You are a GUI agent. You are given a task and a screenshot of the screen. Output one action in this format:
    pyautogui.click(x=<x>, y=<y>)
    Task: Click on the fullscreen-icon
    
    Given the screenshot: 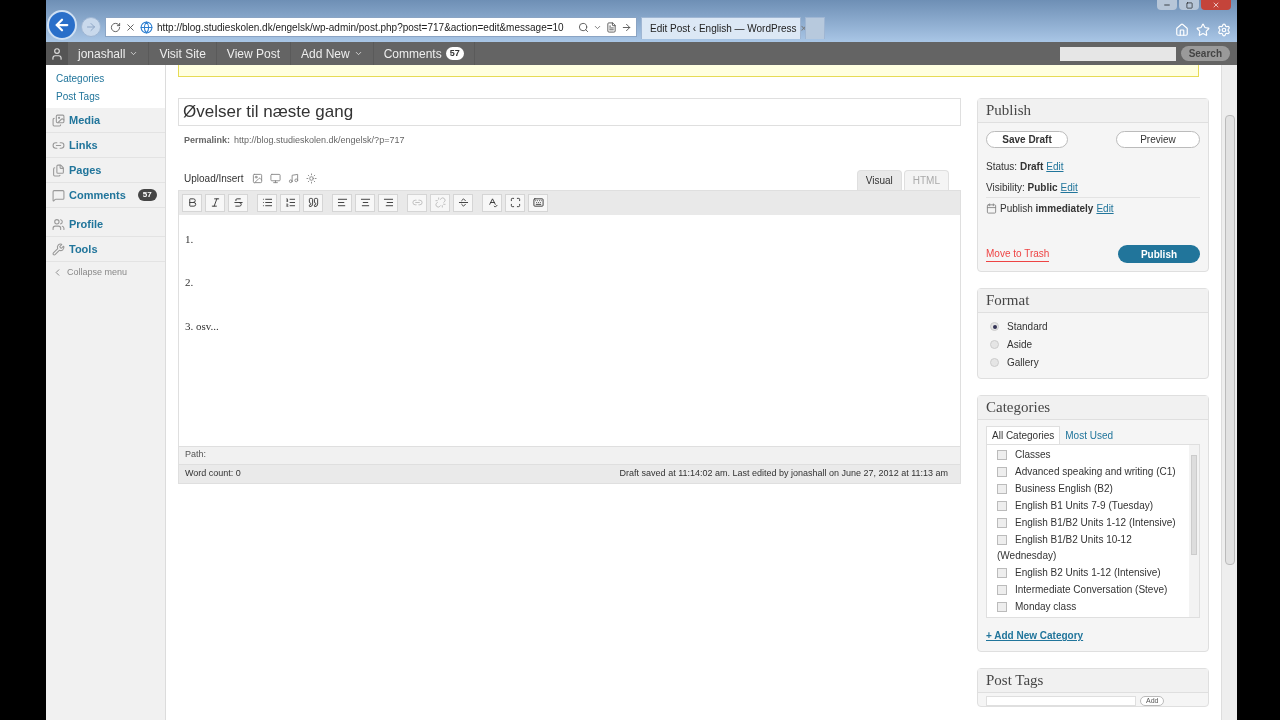 What is the action you would take?
    pyautogui.click(x=515, y=202)
    